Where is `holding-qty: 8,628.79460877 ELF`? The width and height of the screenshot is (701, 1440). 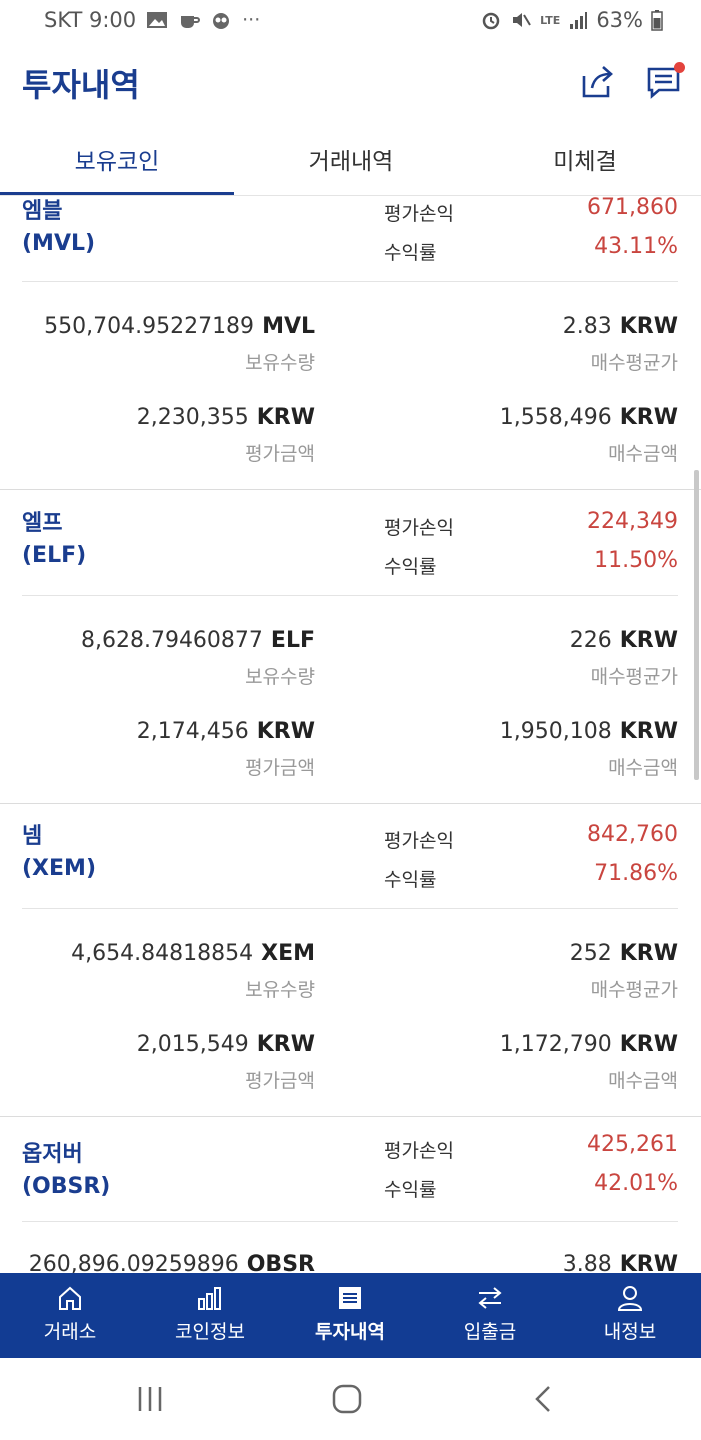
holding-qty: 8,628.79460877 ELF is located at coordinates (197, 640).